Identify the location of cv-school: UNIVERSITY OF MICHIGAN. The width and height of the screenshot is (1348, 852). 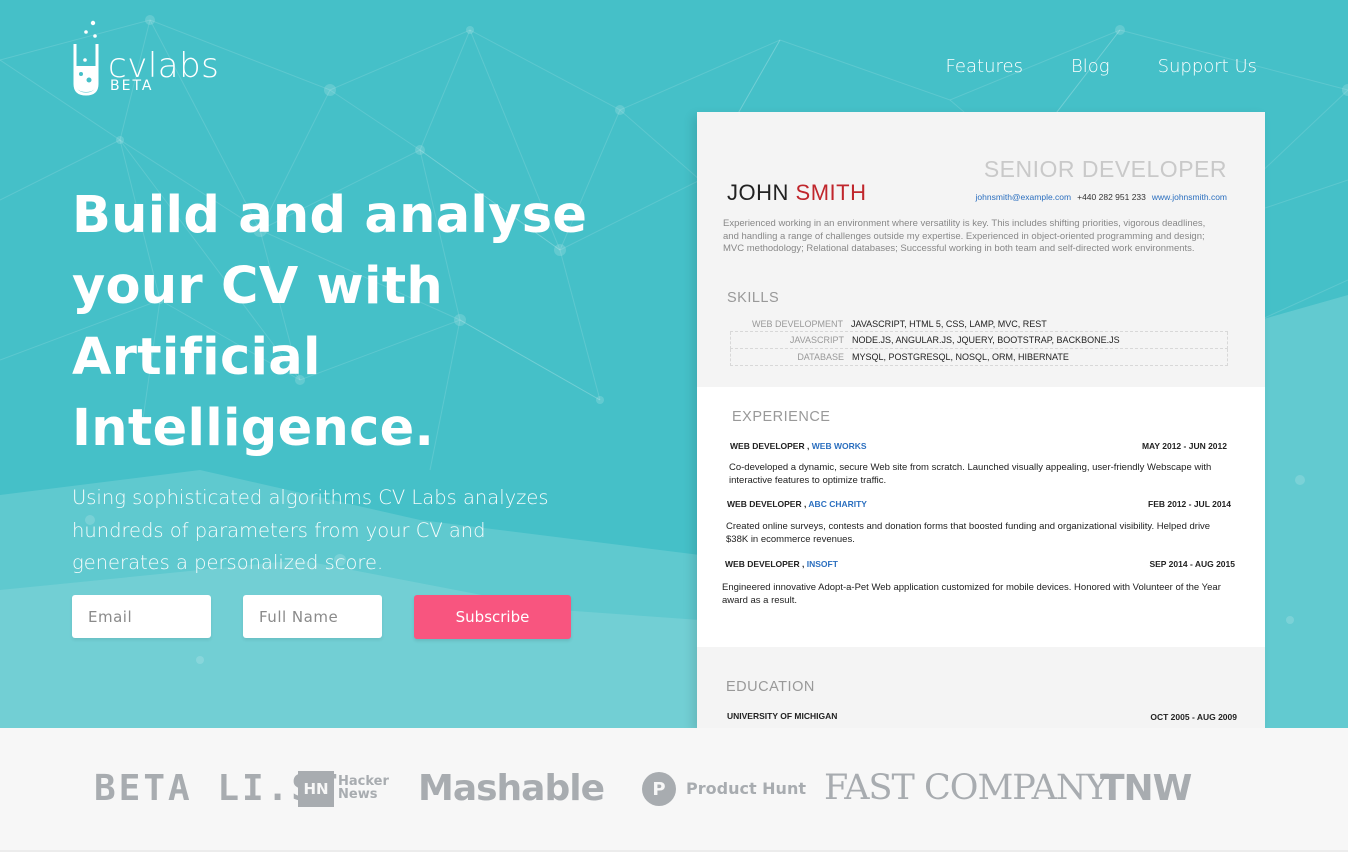
(782, 716).